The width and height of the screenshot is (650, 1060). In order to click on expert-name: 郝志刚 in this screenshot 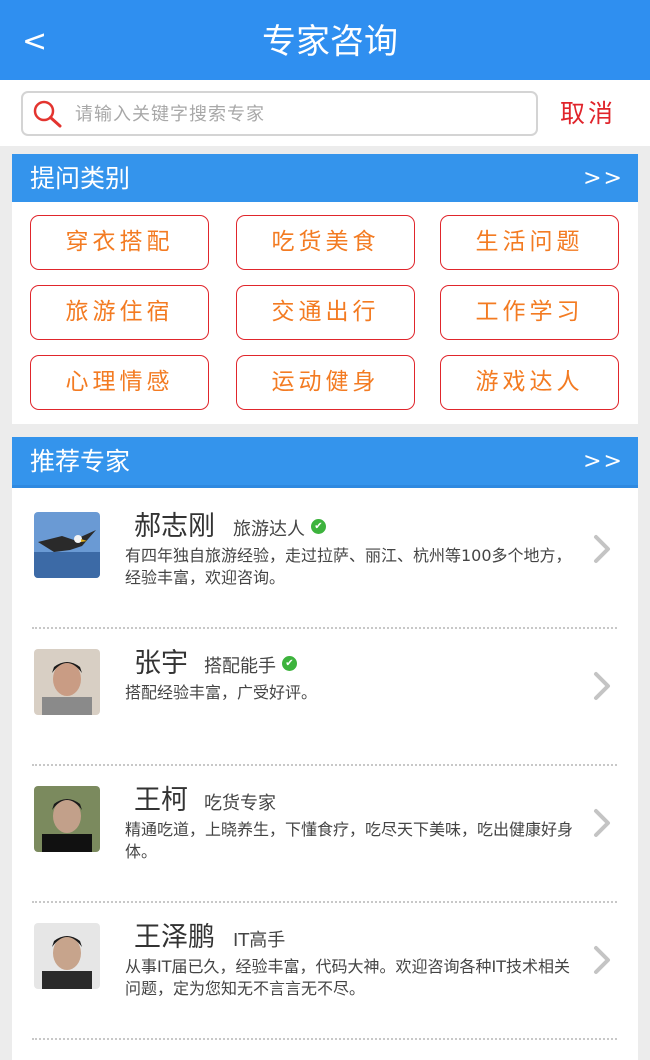, I will do `click(174, 526)`.